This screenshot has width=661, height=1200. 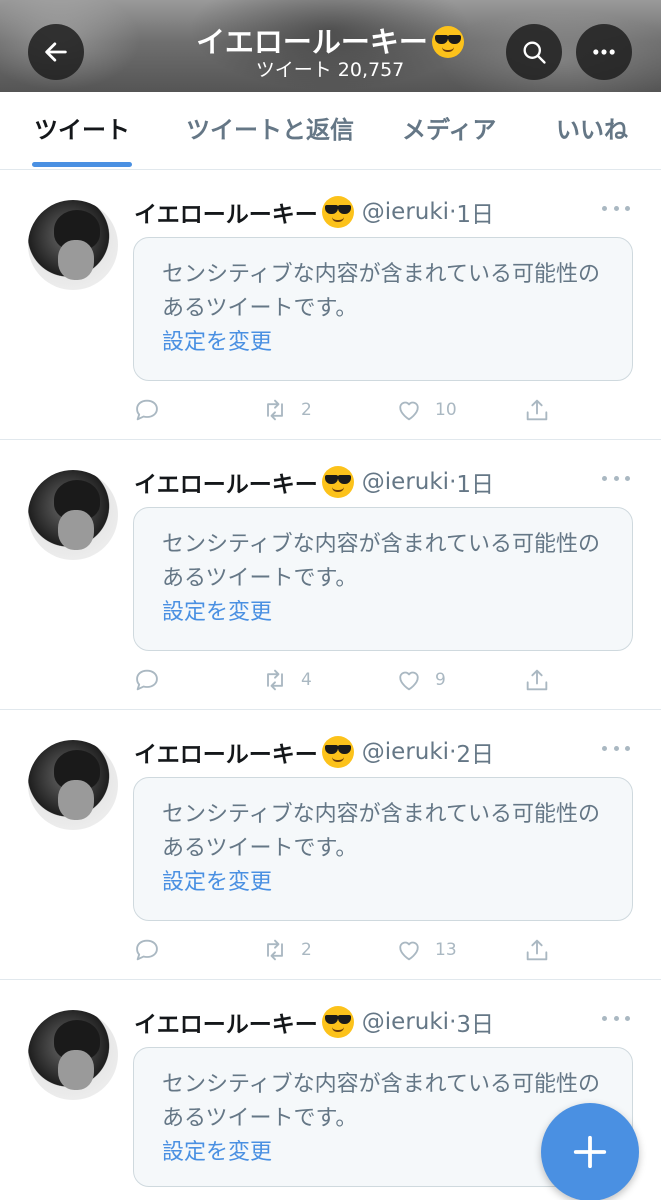 What do you see at coordinates (440, 680) in the screenshot?
I see `like-count: 9` at bounding box center [440, 680].